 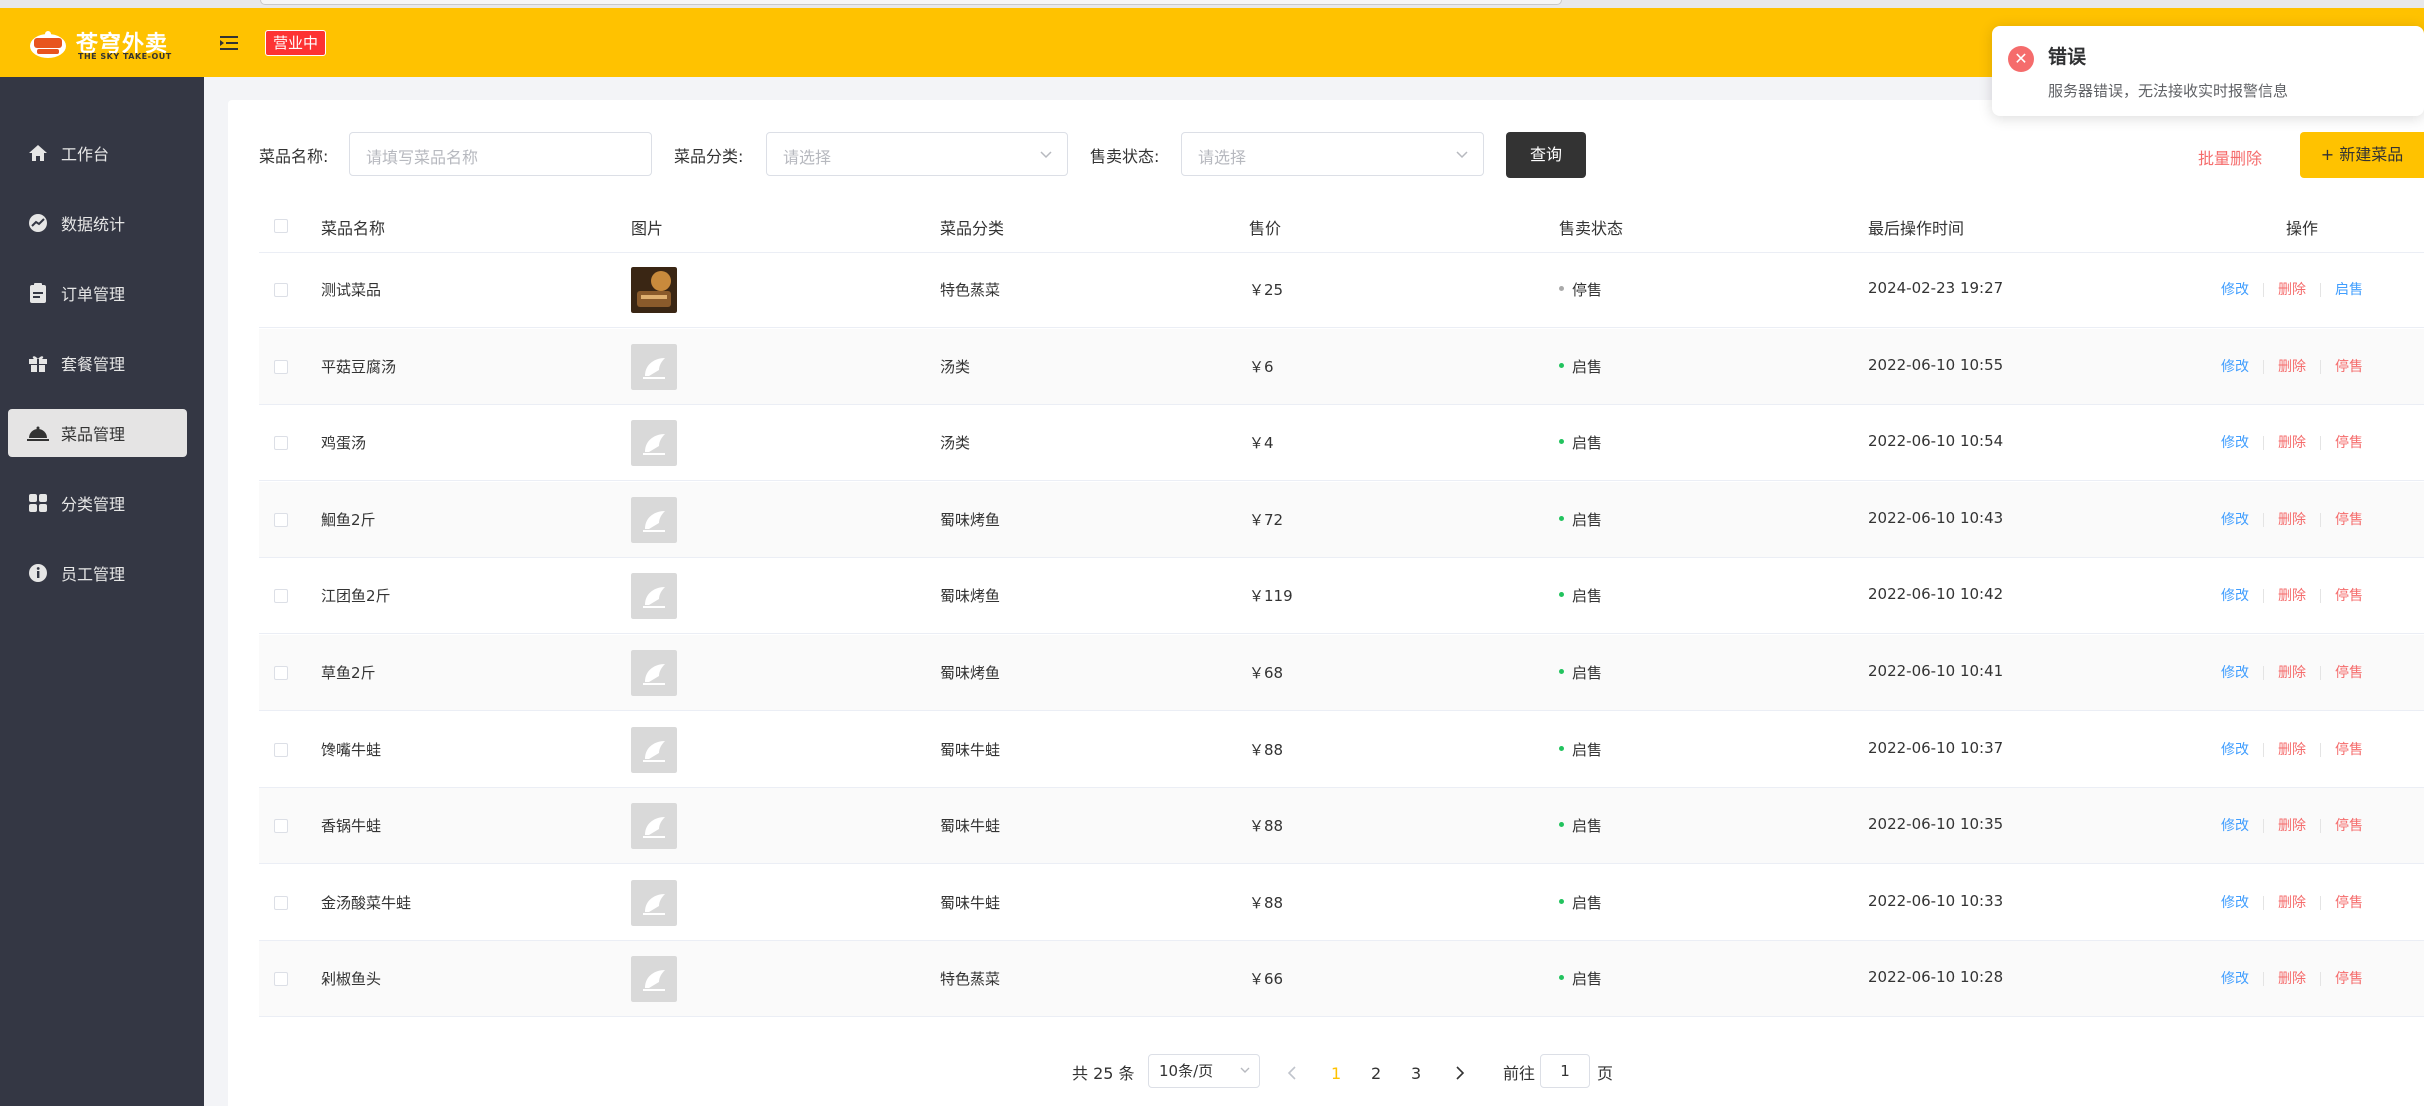 I want to click on page-3: 3, so click(x=1416, y=1074).